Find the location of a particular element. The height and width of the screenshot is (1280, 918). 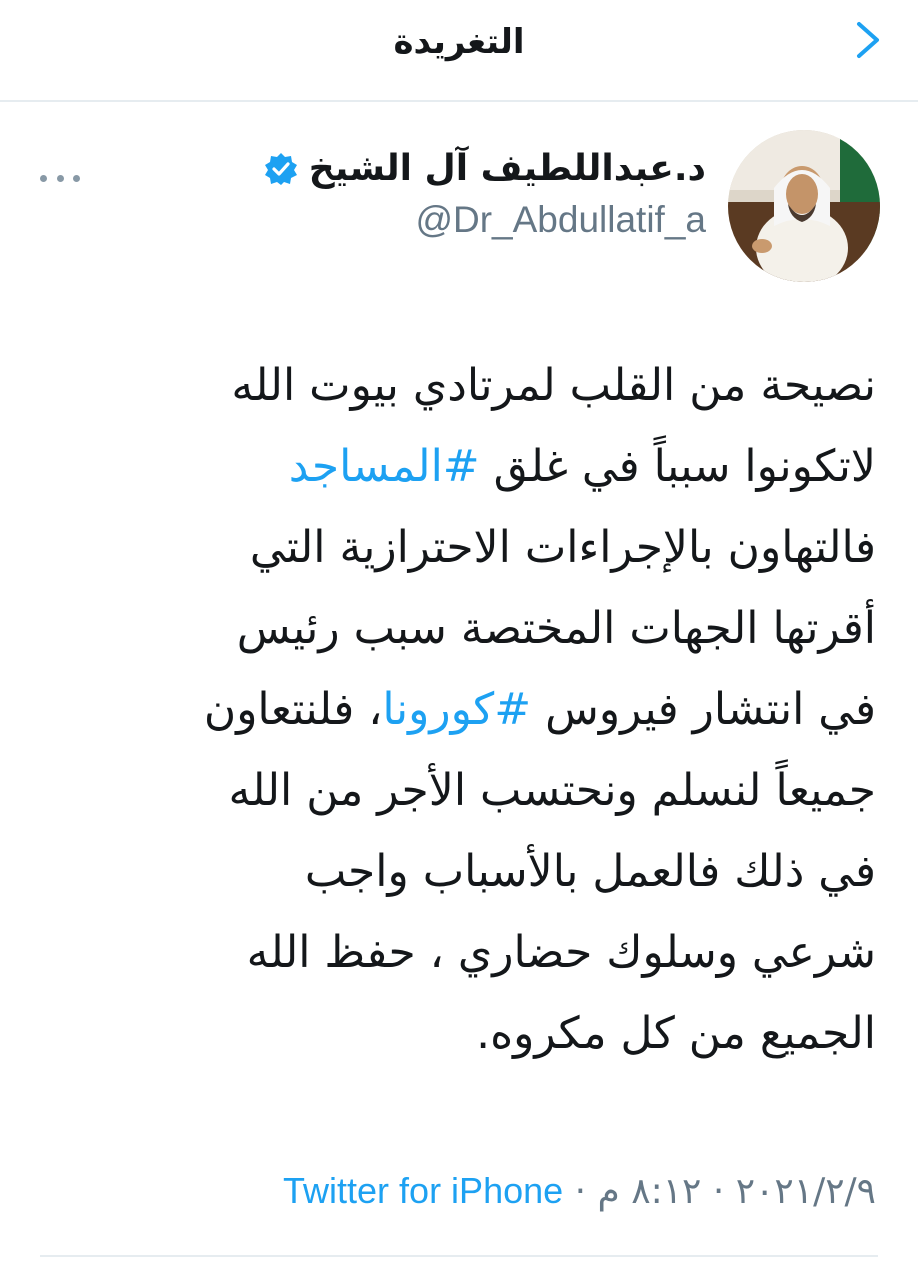

top-bar: التغريدة is located at coordinates (459, 51).